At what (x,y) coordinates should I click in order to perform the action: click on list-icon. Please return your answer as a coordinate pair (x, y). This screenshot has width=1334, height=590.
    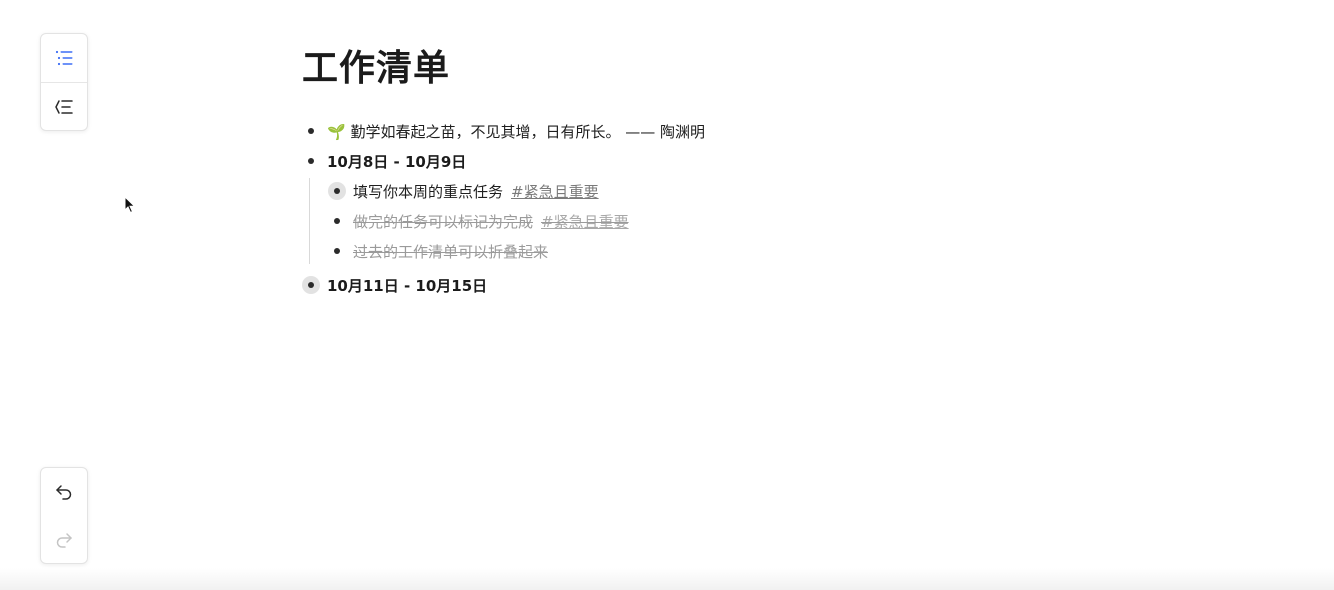
    Looking at the image, I should click on (64, 58).